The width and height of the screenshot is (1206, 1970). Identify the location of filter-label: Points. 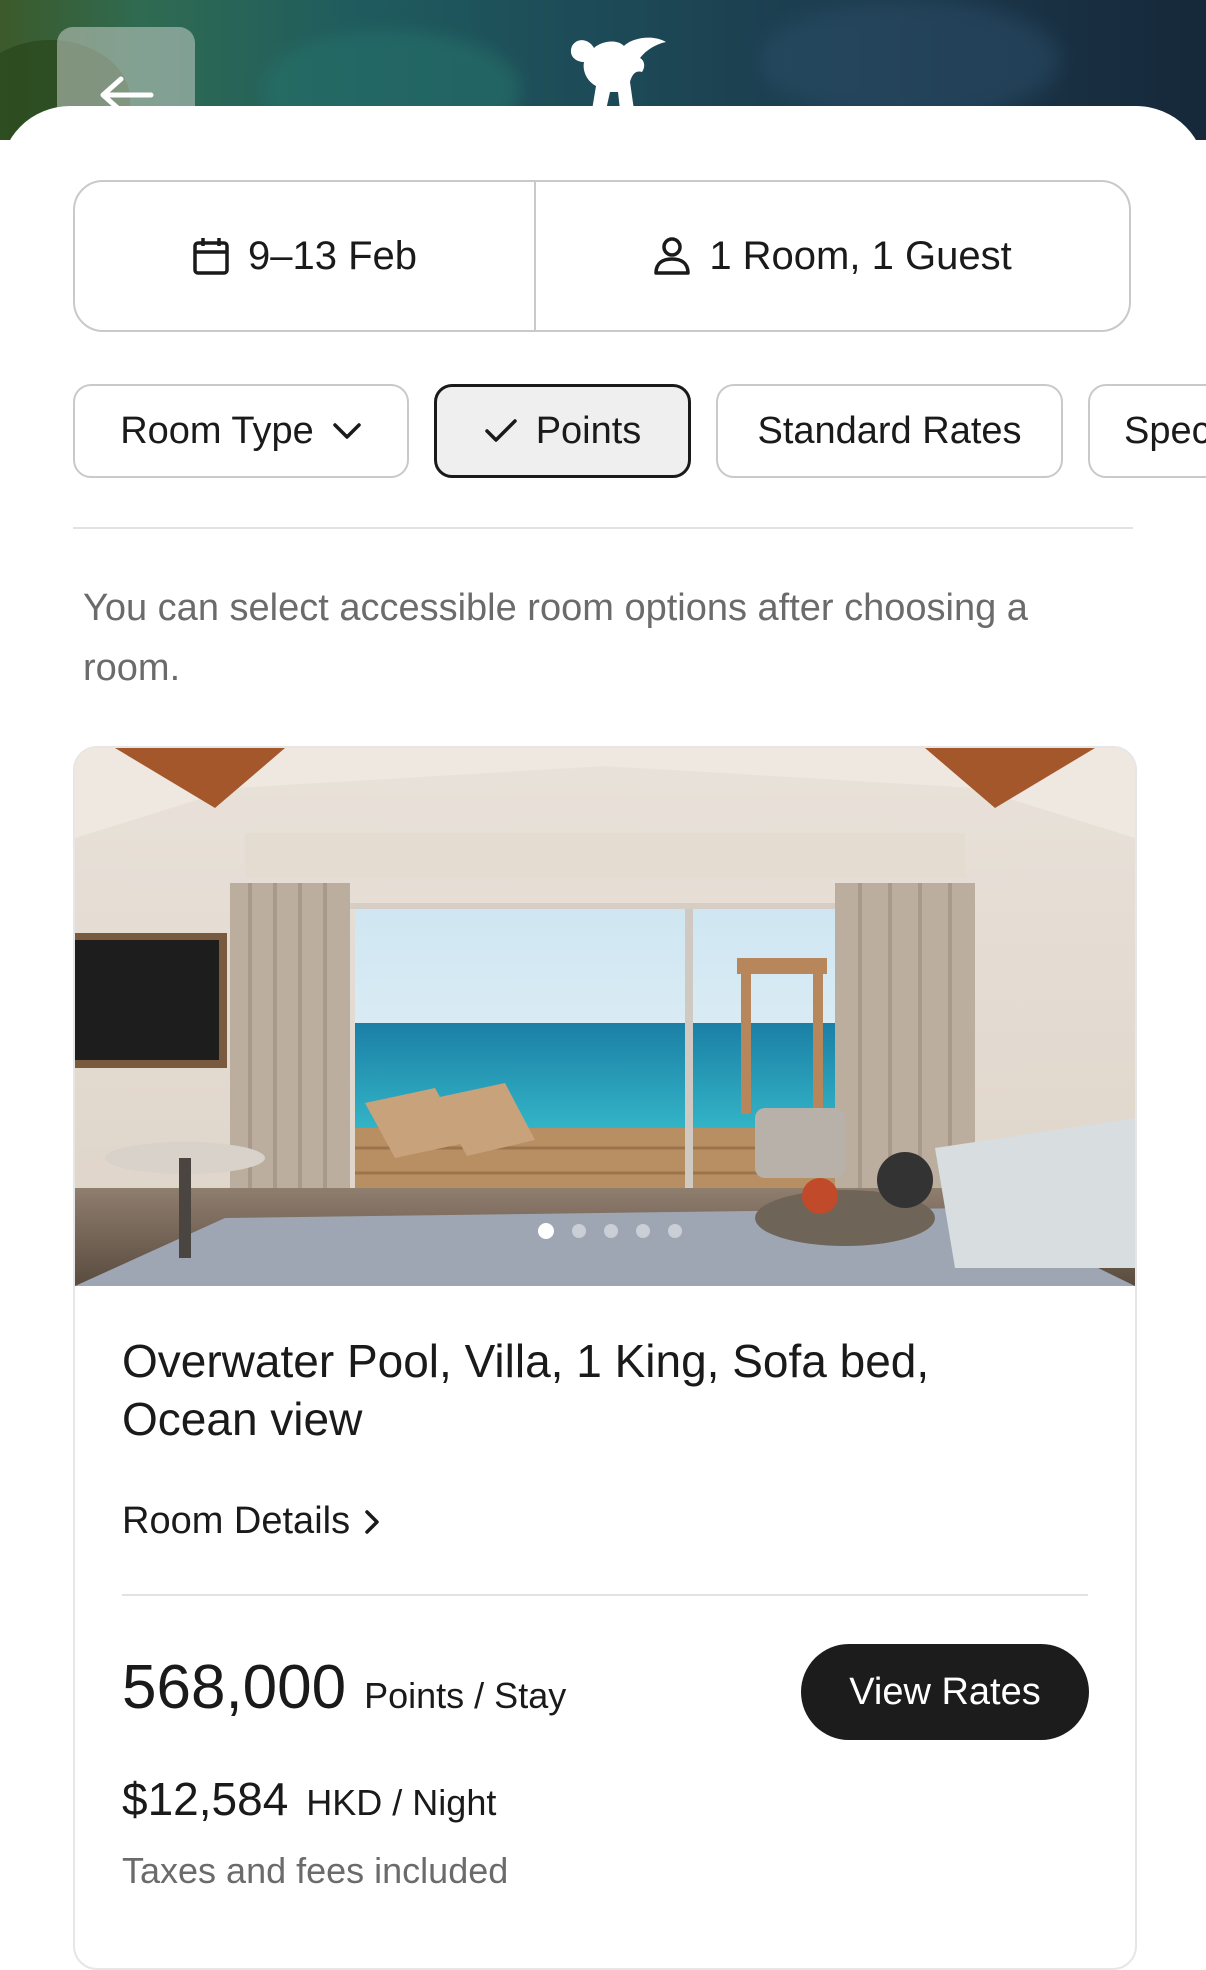
(588, 430).